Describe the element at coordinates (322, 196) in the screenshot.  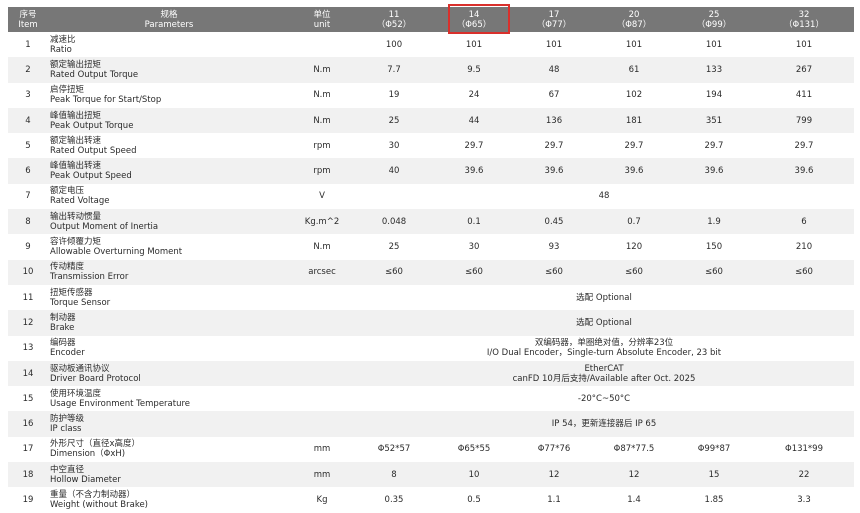
I see `unit-cell: V` at that location.